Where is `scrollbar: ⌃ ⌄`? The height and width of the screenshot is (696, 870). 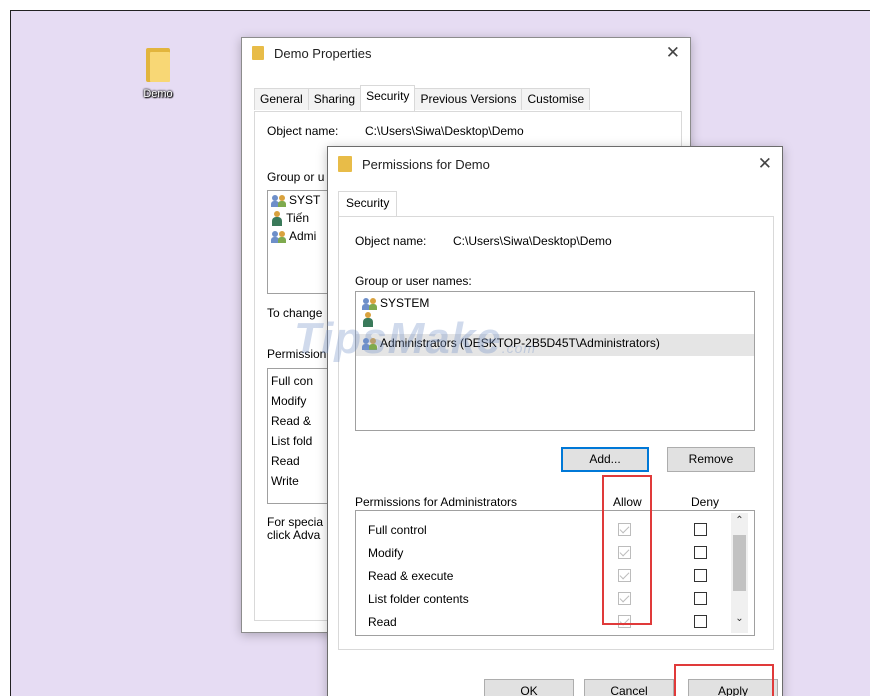
scrollbar: ⌃ ⌄ is located at coordinates (739, 573).